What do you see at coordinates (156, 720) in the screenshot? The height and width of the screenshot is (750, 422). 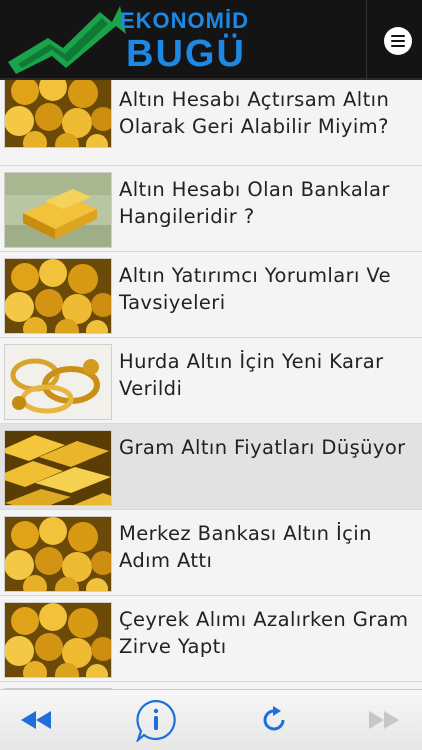 I see `info-icon` at bounding box center [156, 720].